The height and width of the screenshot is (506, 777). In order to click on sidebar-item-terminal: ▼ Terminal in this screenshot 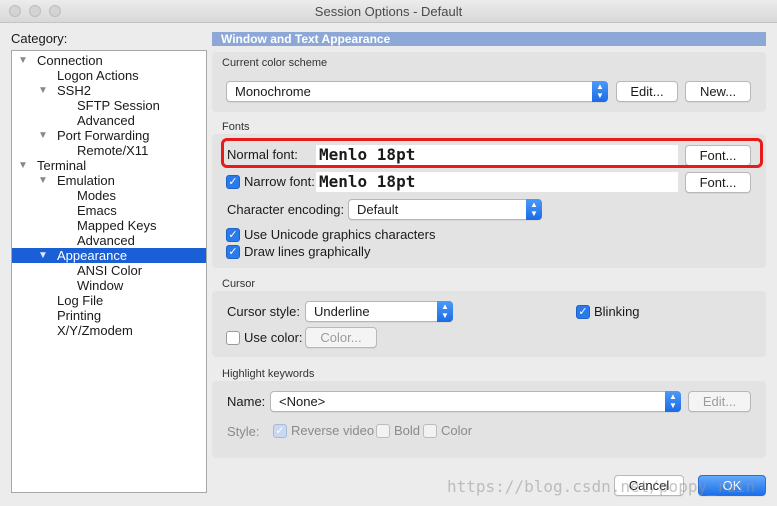, I will do `click(109, 165)`.